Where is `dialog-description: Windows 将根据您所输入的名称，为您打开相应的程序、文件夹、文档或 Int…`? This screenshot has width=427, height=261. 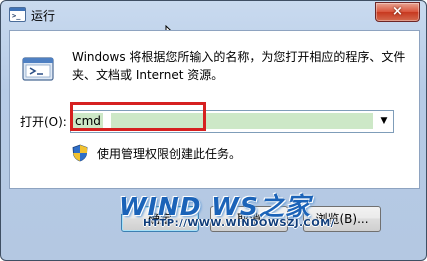 dialog-description: Windows 将根据您所输入的名称，为您打开相应的程序、文件夹、文档或 Int… is located at coordinates (239, 66).